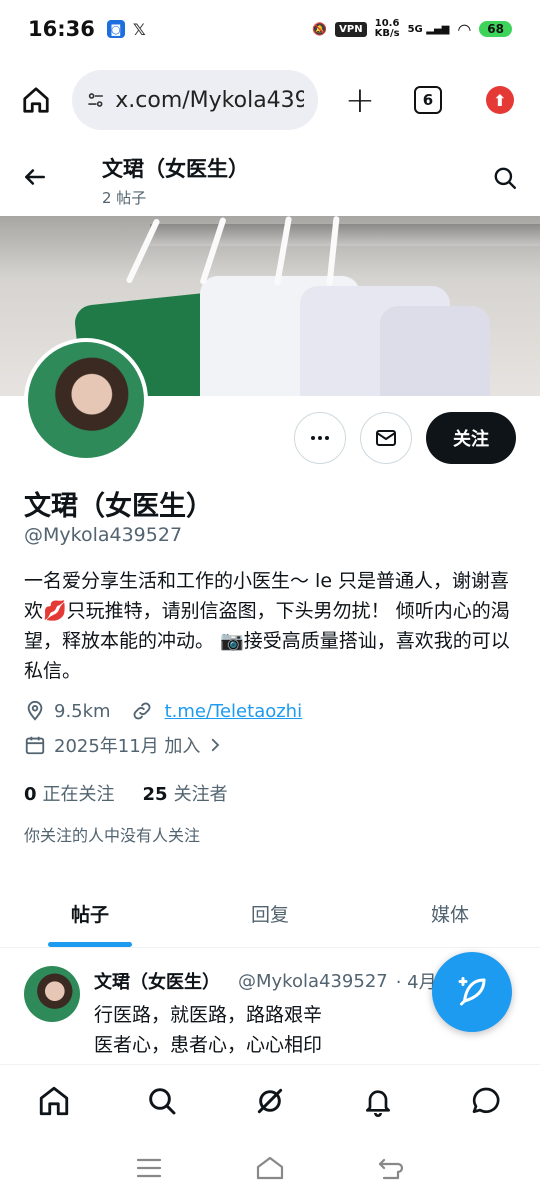  What do you see at coordinates (142, 711) in the screenshot?
I see `link-icon` at bounding box center [142, 711].